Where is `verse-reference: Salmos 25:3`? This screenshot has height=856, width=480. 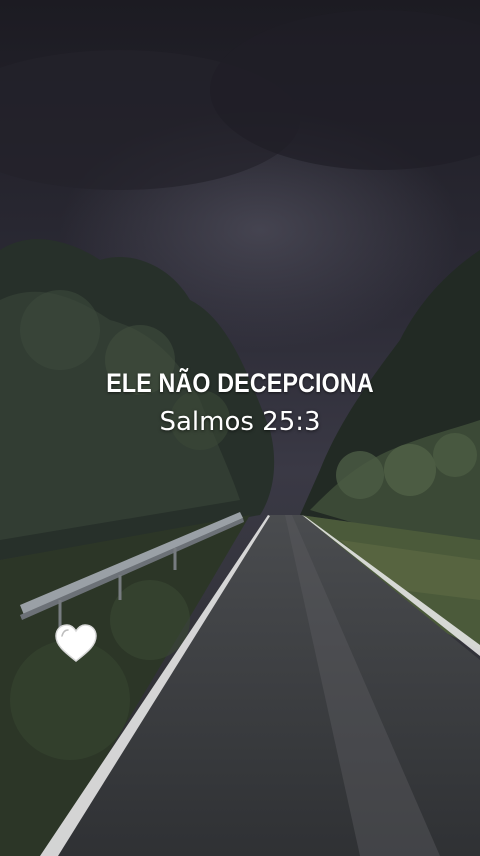
verse-reference: Salmos 25:3 is located at coordinates (240, 422).